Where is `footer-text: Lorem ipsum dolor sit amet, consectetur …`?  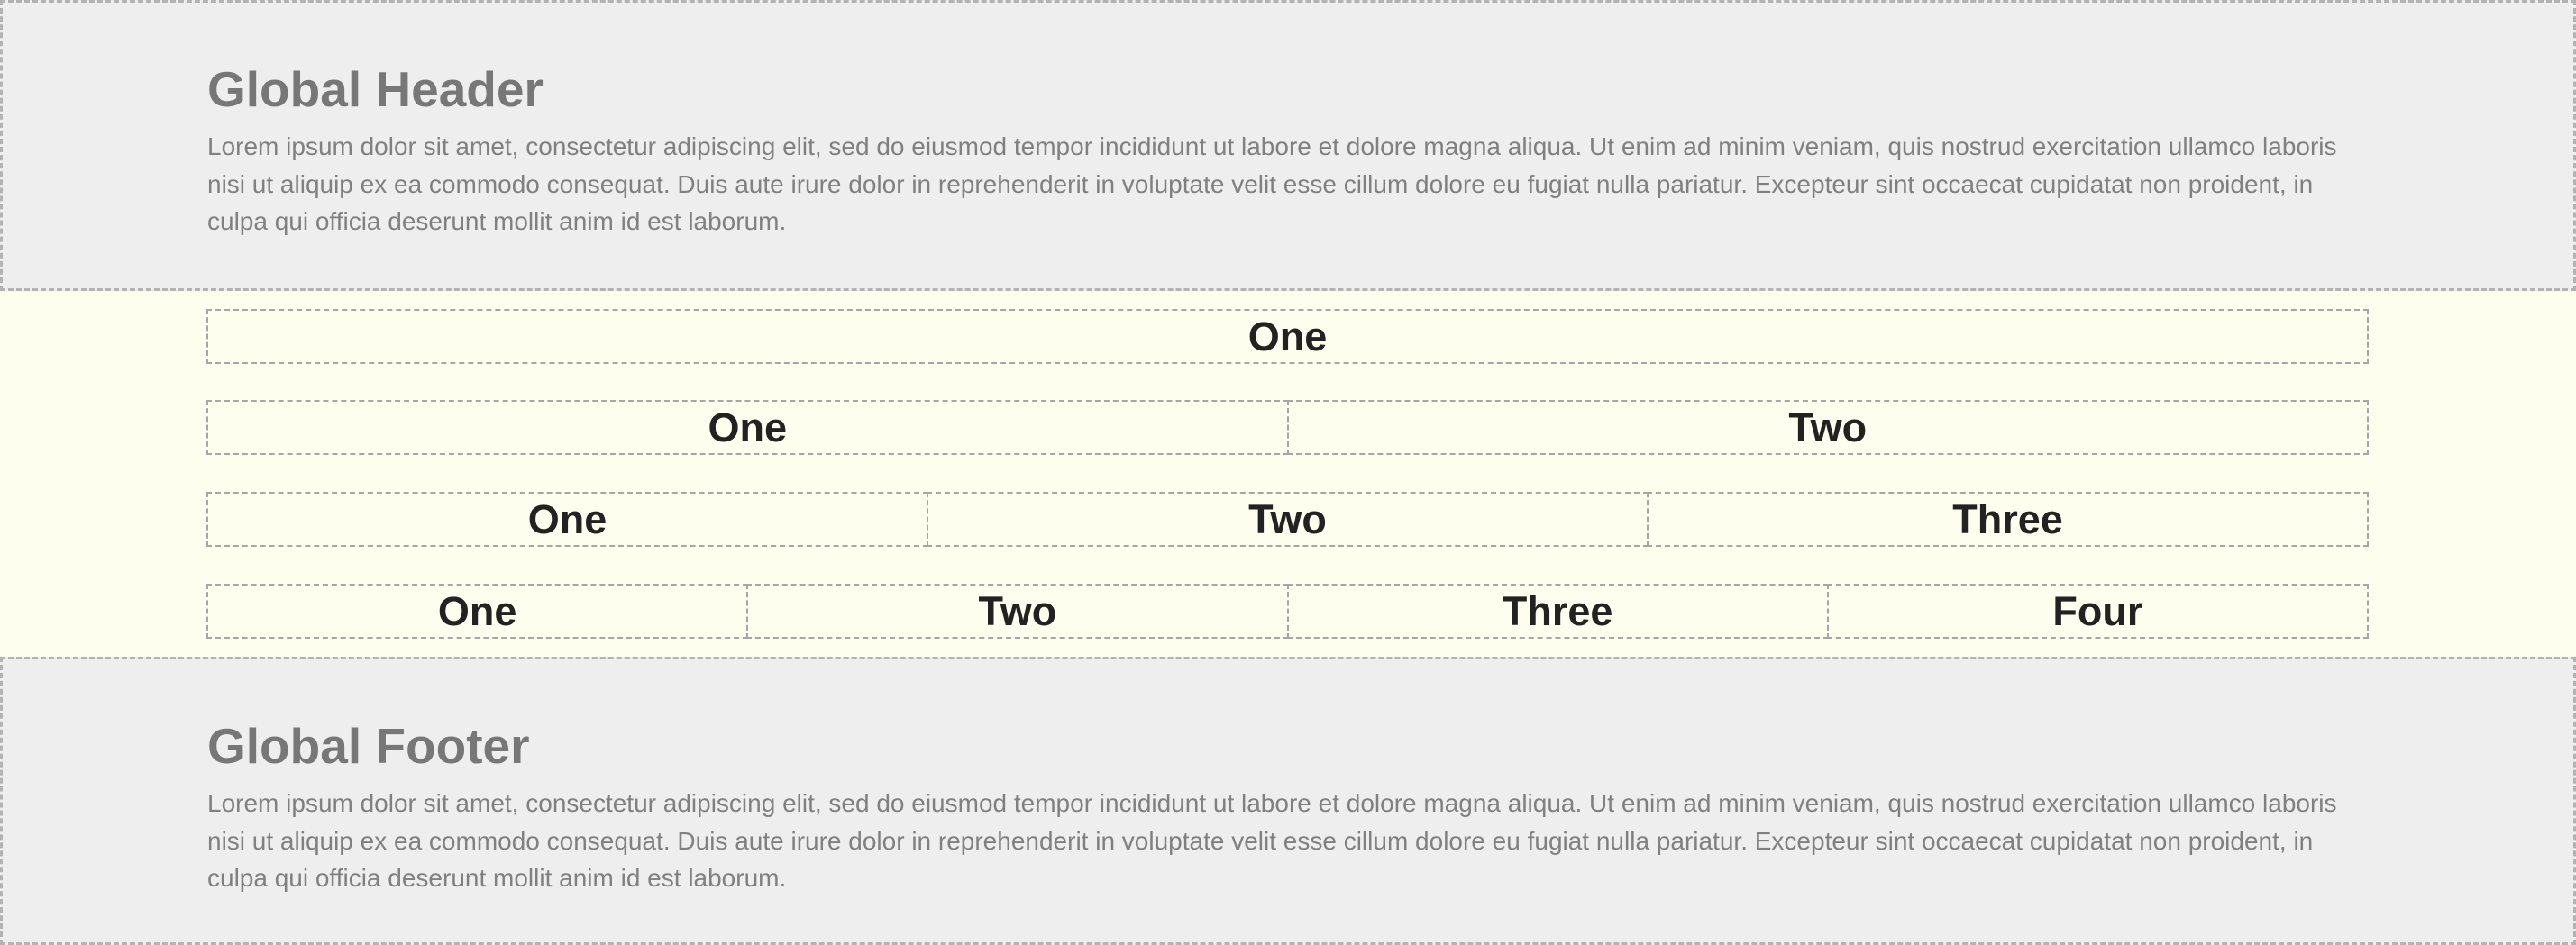
footer-text: Lorem ipsum dolor sit amet, consectetur … is located at coordinates (1272, 840).